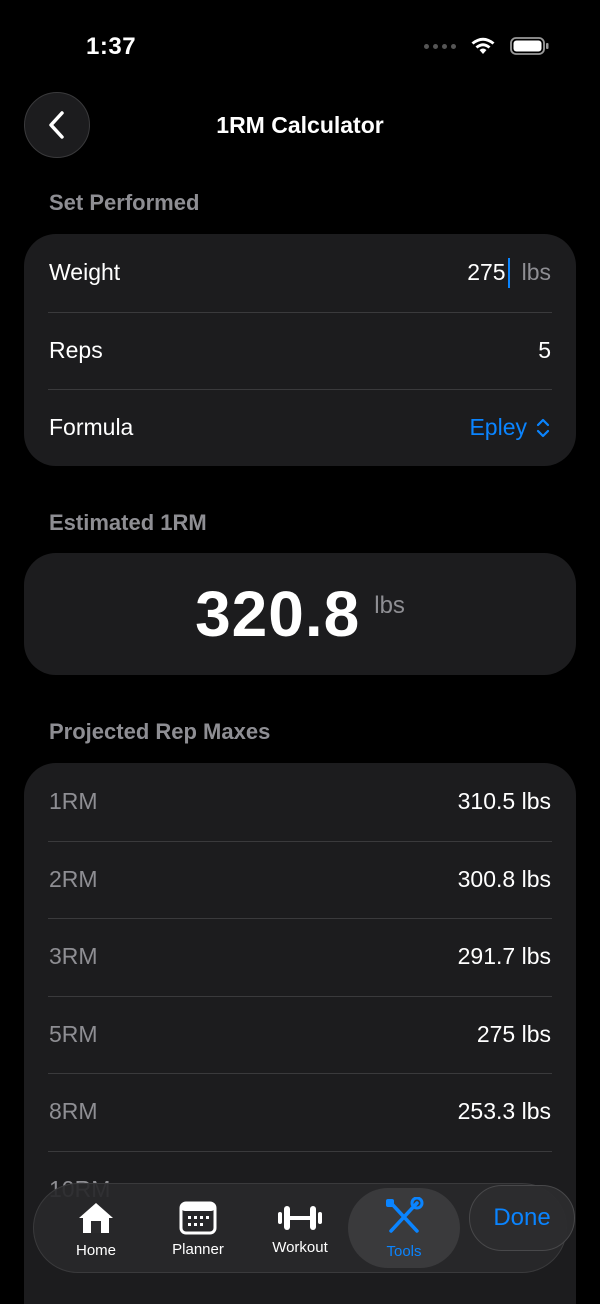 This screenshot has height=1304, width=600. What do you see at coordinates (73, 801) in the screenshot?
I see `rep-max-label: 1RM` at bounding box center [73, 801].